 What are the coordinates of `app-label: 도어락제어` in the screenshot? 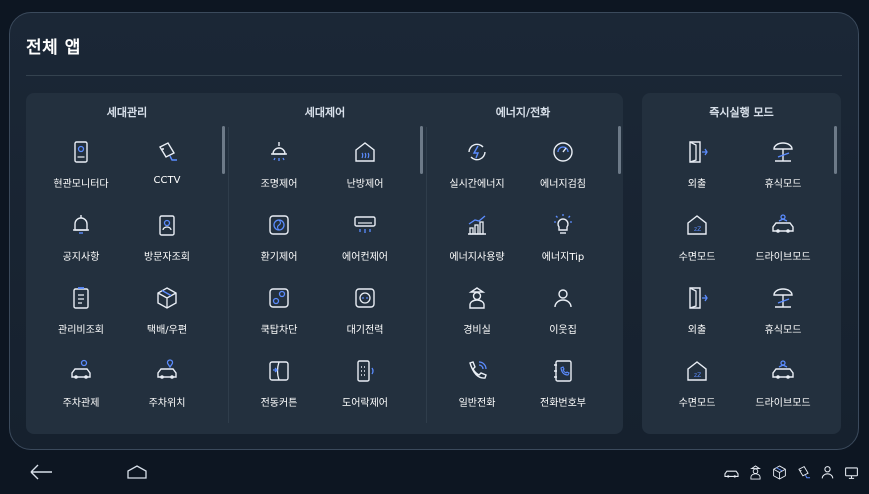 It's located at (365, 403).